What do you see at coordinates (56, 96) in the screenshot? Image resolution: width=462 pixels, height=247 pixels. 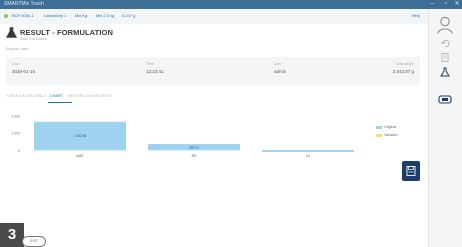 I see `tab-chart: CHART` at bounding box center [56, 96].